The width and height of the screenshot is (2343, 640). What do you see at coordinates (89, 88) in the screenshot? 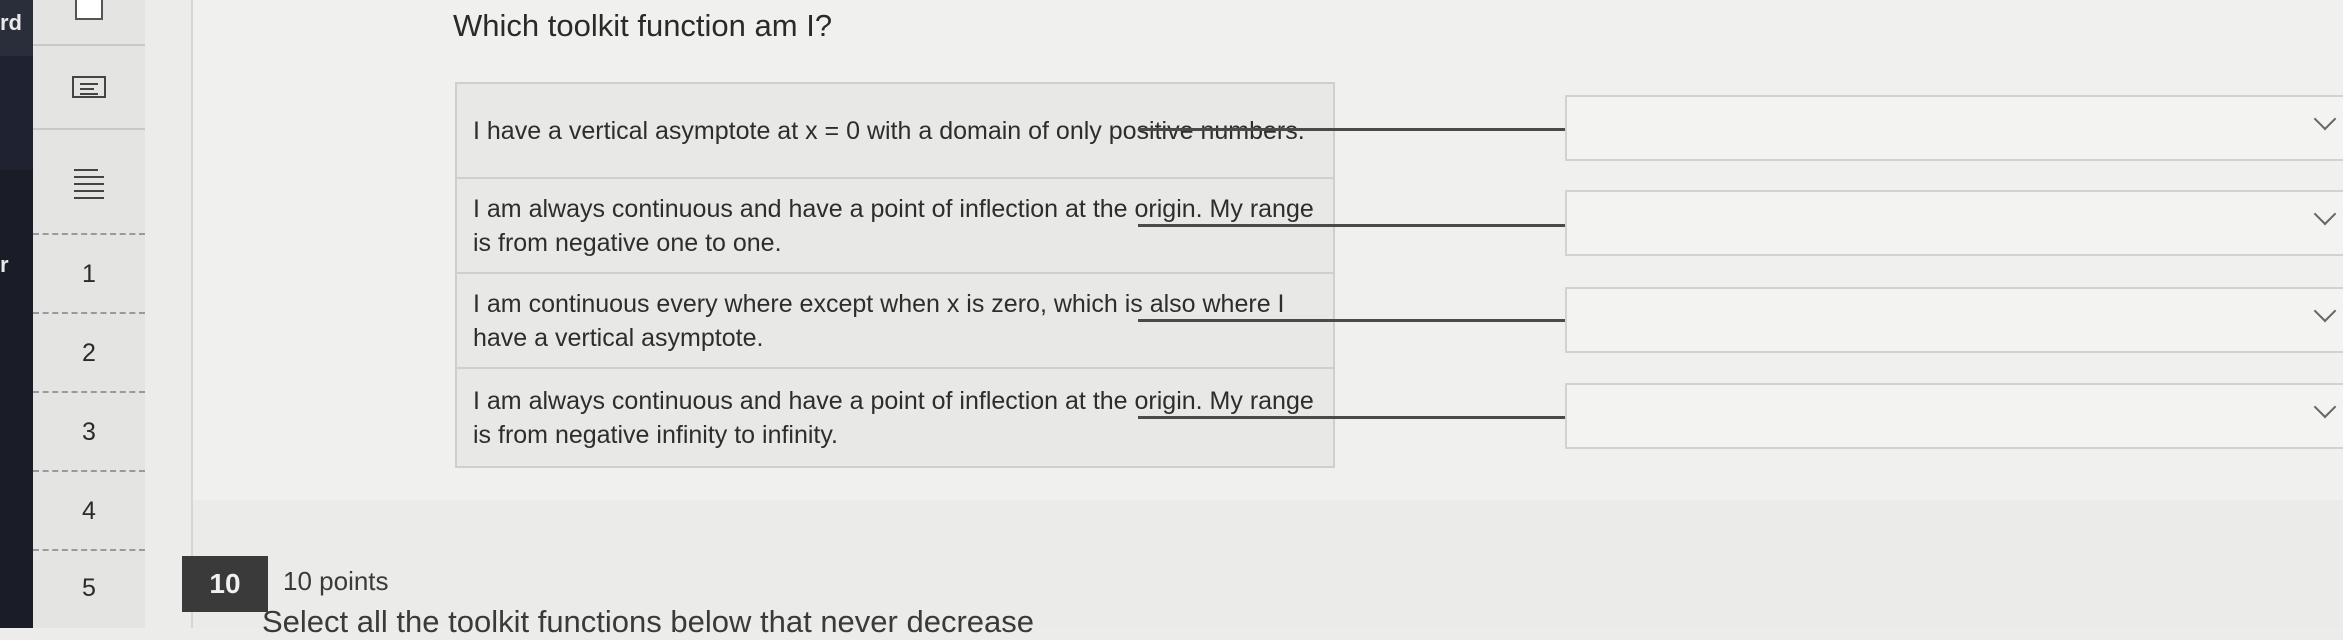
I see `notes-icon` at bounding box center [89, 88].